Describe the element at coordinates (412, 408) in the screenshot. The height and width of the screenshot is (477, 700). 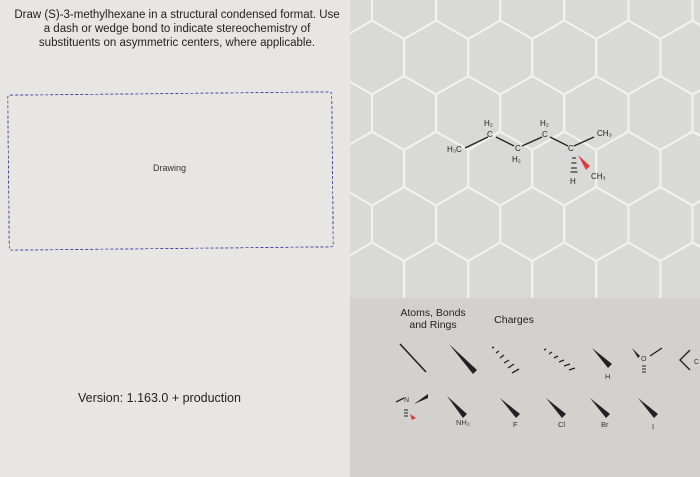
I see `wedge-n-tool: N` at that location.